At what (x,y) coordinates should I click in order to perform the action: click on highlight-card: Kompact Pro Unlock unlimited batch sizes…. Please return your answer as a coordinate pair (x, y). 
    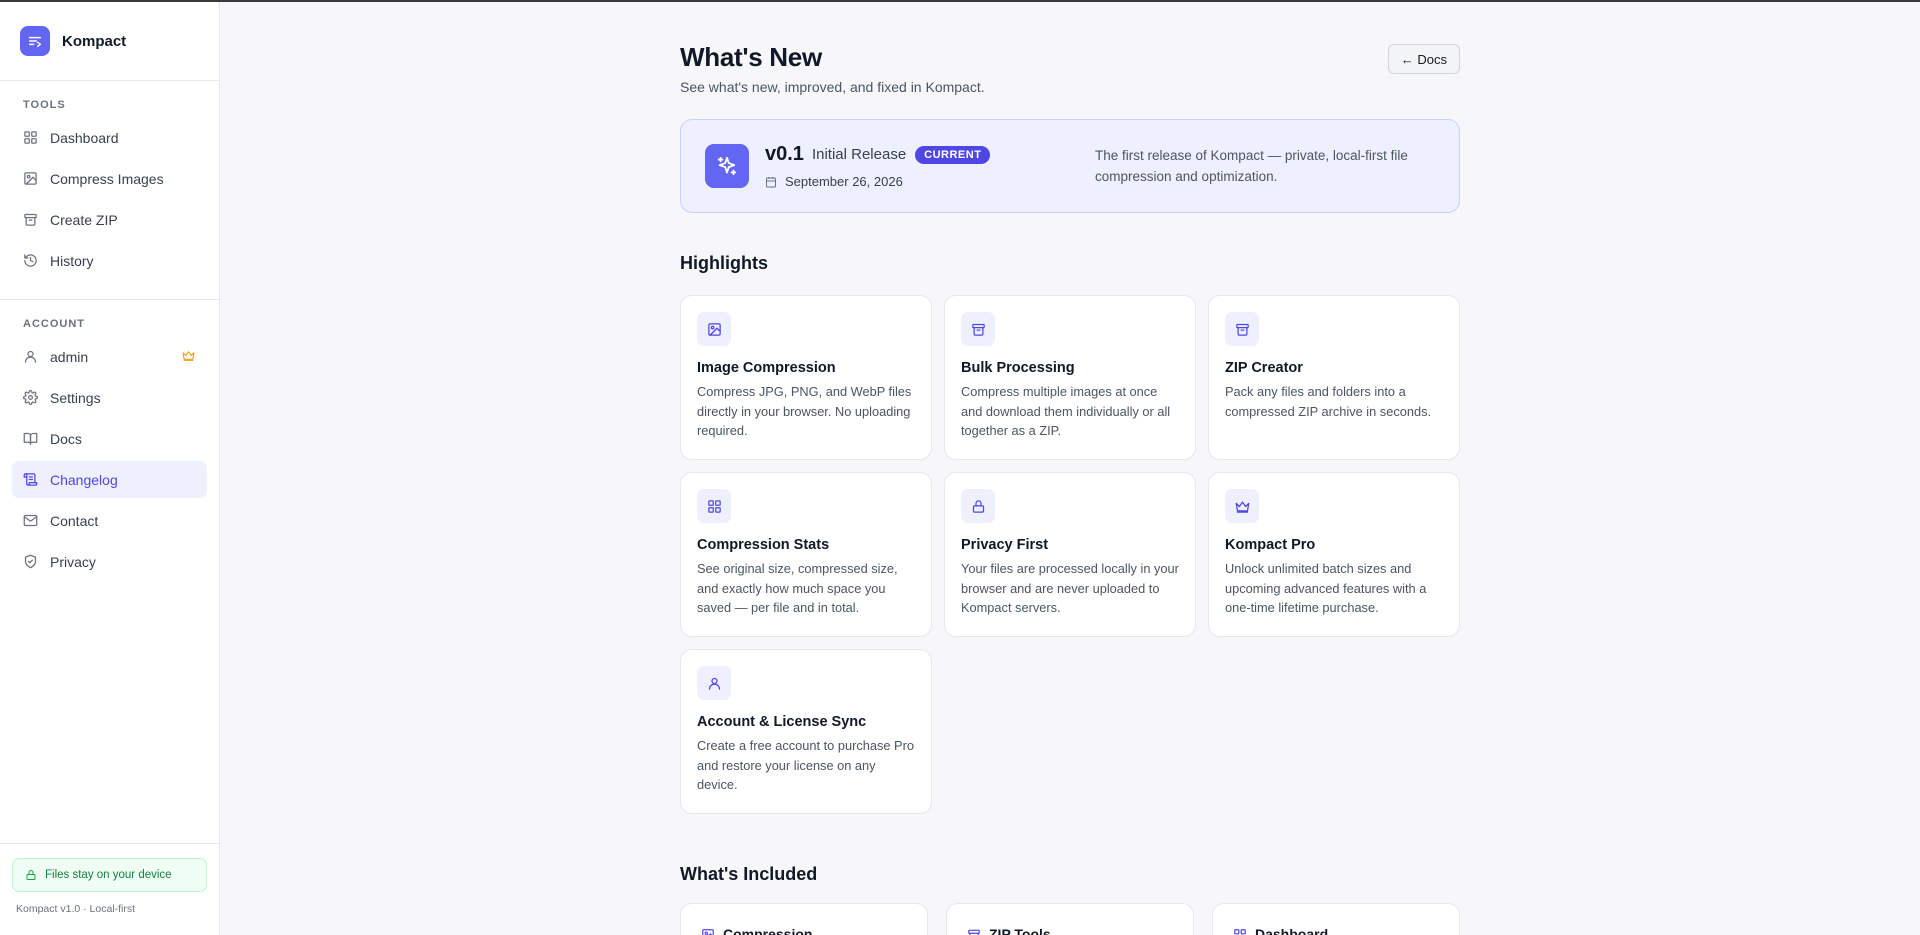
    Looking at the image, I should click on (1334, 554).